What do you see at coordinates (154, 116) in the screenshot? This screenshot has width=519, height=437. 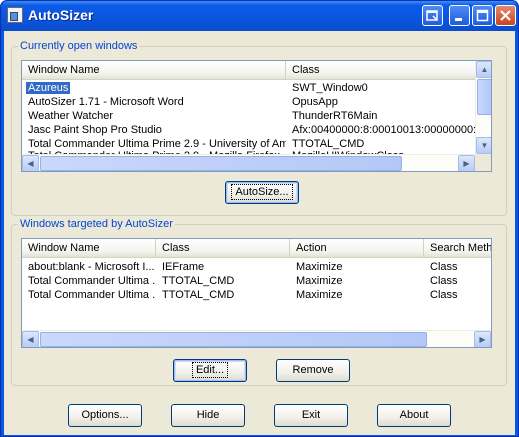 I see `list-item: Weather Watcher` at bounding box center [154, 116].